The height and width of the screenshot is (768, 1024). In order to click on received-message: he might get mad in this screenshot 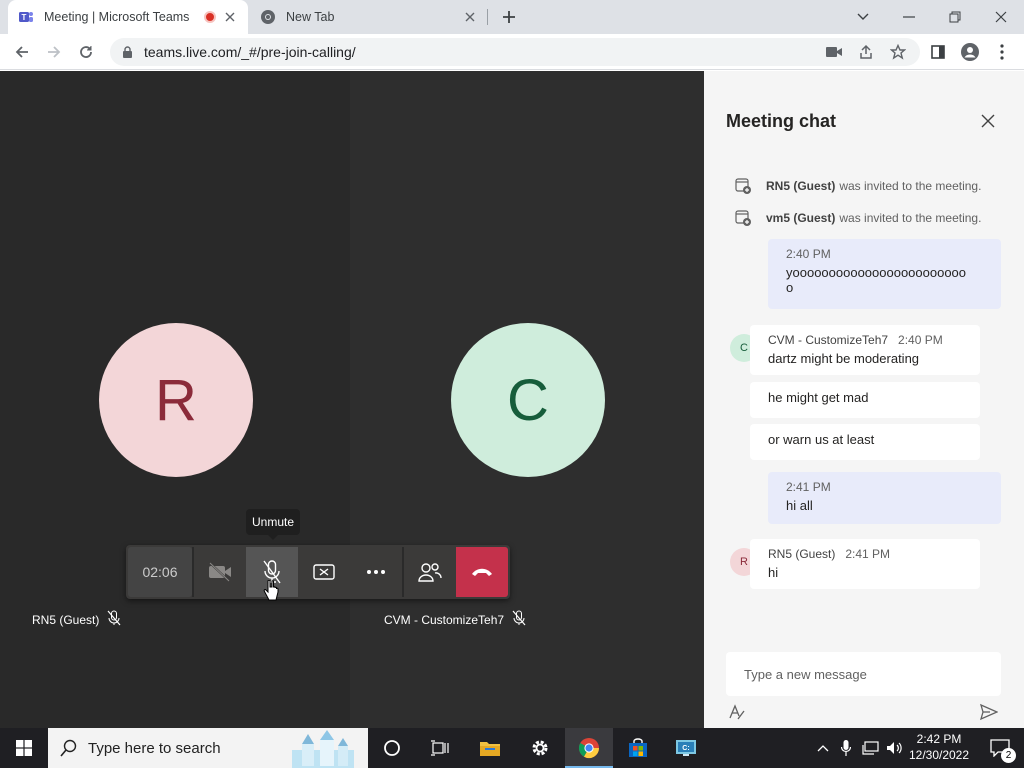, I will do `click(865, 400)`.